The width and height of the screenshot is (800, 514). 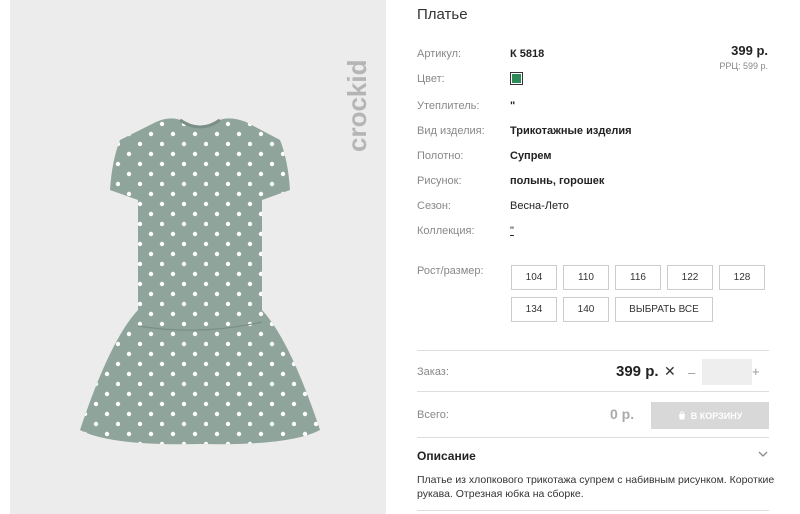 I want to click on brand-logo-text: crockid, so click(x=357, y=106).